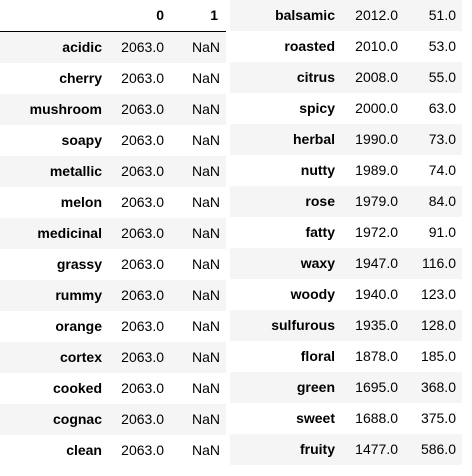 The width and height of the screenshot is (472, 476). I want to click on table-row: fruity 1477.0 586.0, so click(346, 449).